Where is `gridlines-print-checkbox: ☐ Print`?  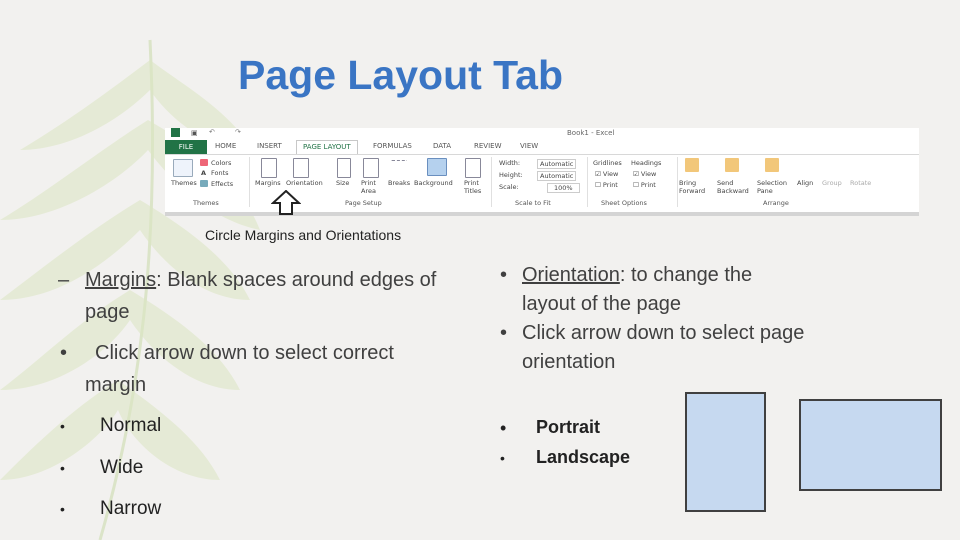 gridlines-print-checkbox: ☐ Print is located at coordinates (606, 185).